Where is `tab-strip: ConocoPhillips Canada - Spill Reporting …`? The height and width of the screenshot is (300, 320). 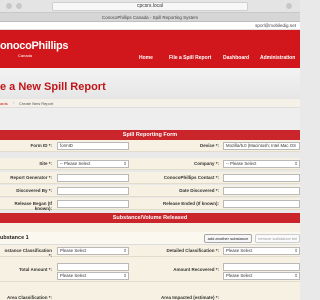
tab-strip: ConocoPhillips Canada - Spill Reporting … is located at coordinates (150, 17).